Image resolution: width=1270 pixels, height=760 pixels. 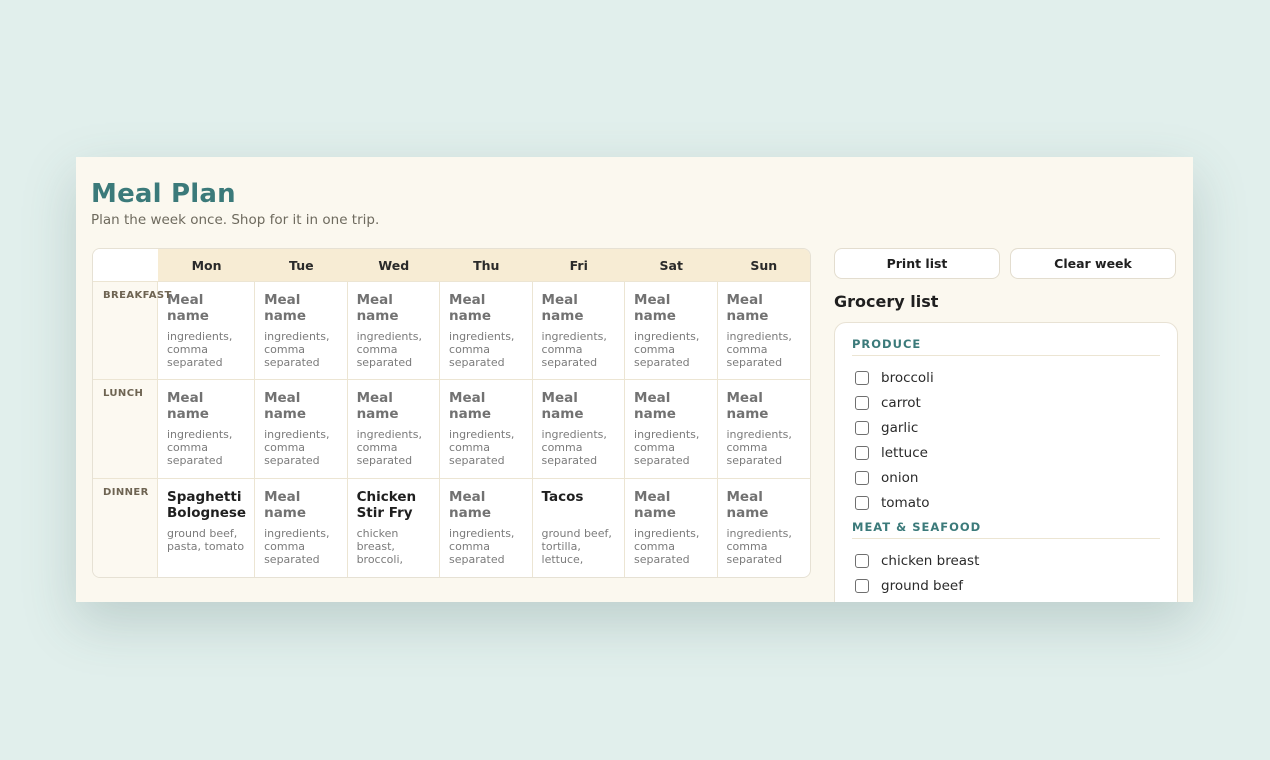 I want to click on grocery-item-label: broccoli, so click(x=907, y=377).